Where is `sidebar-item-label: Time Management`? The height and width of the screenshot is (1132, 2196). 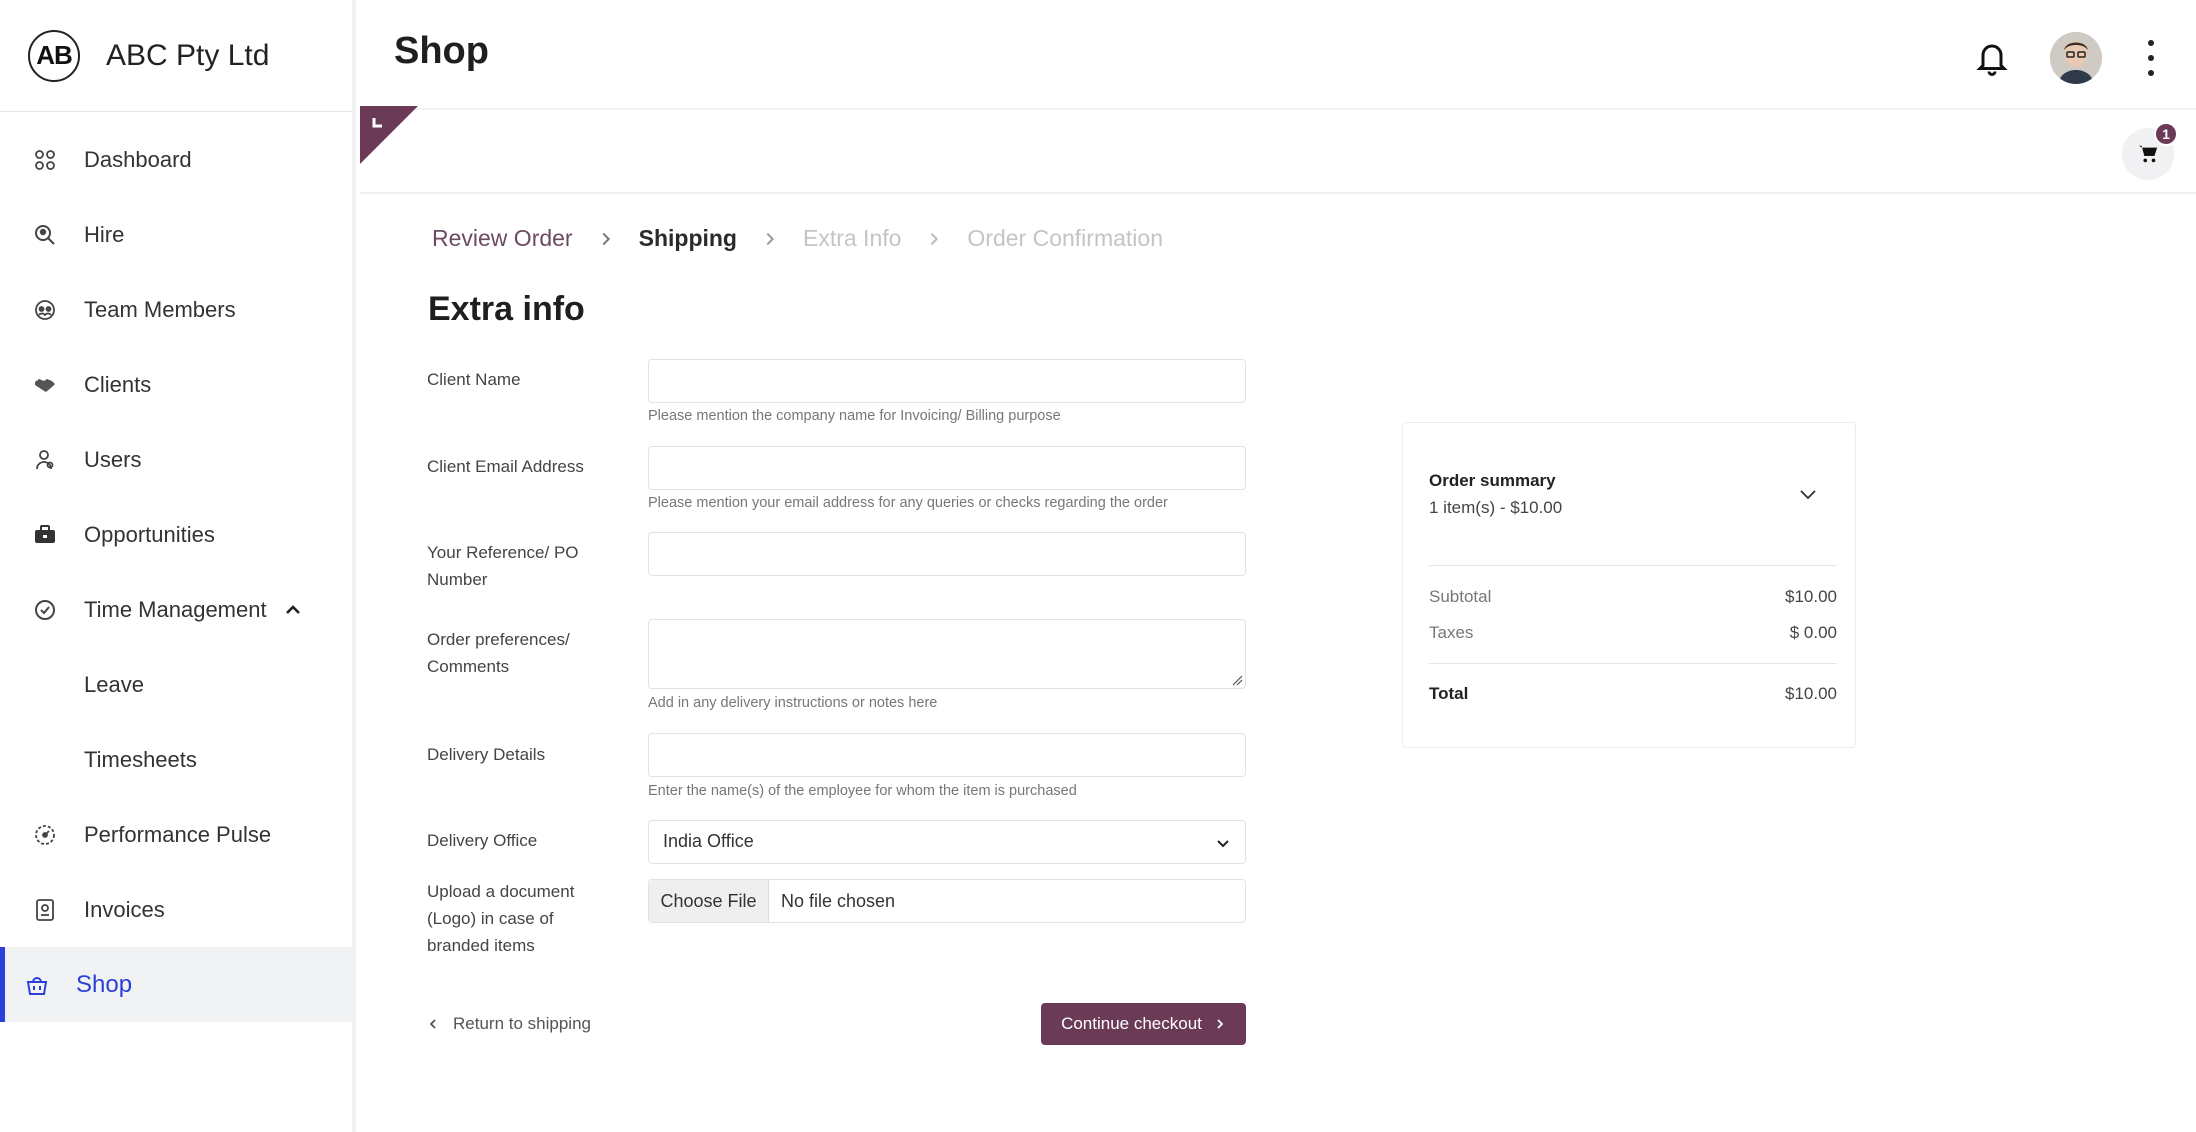
sidebar-item-label: Time Management is located at coordinates (175, 609).